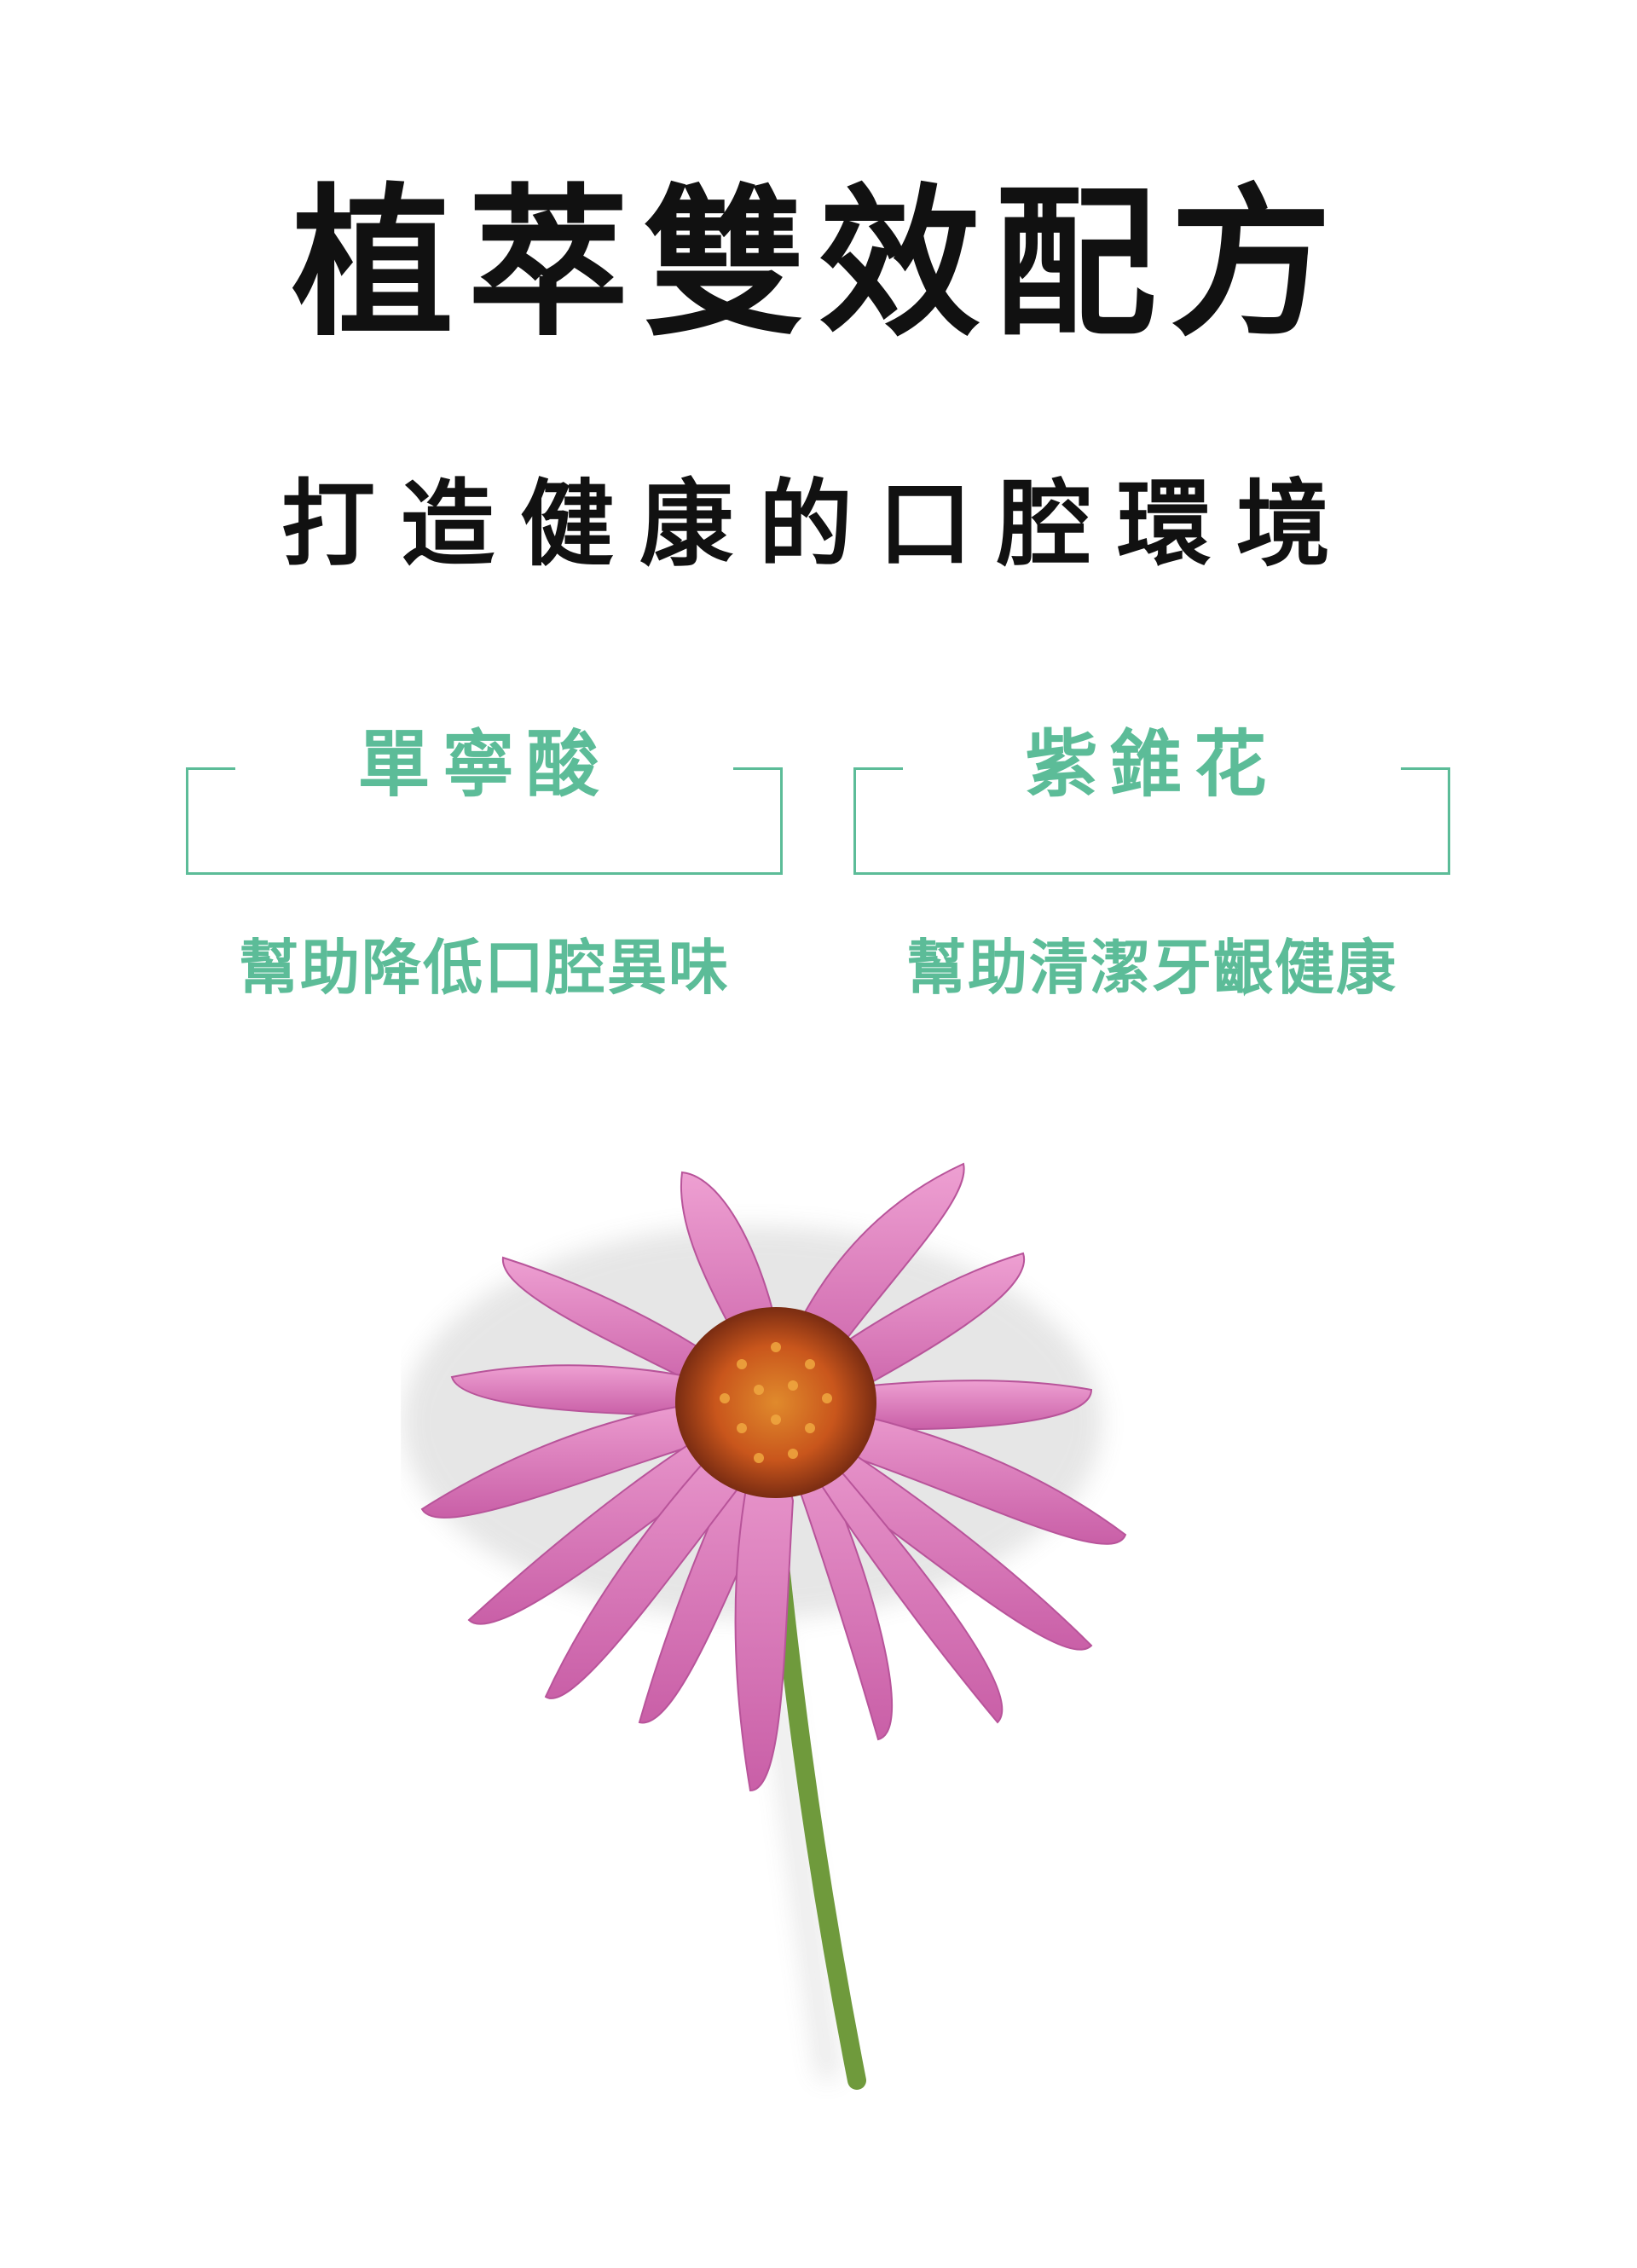  I want to click on ingredient-box-tannic-acid: 單寧酸, so click(484, 802).